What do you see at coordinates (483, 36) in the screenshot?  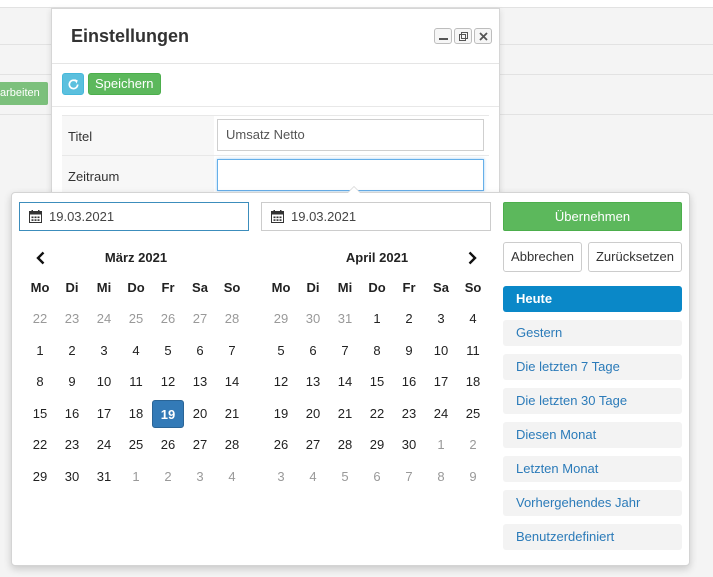 I see `close-button` at bounding box center [483, 36].